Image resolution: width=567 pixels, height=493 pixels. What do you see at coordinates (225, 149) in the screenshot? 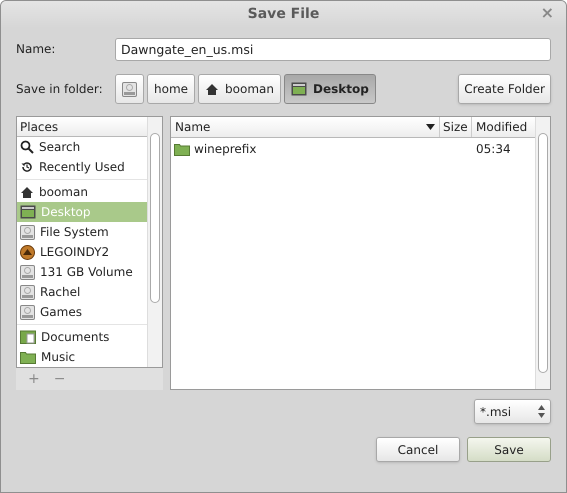
I see `file-name: wineprefix` at bounding box center [225, 149].